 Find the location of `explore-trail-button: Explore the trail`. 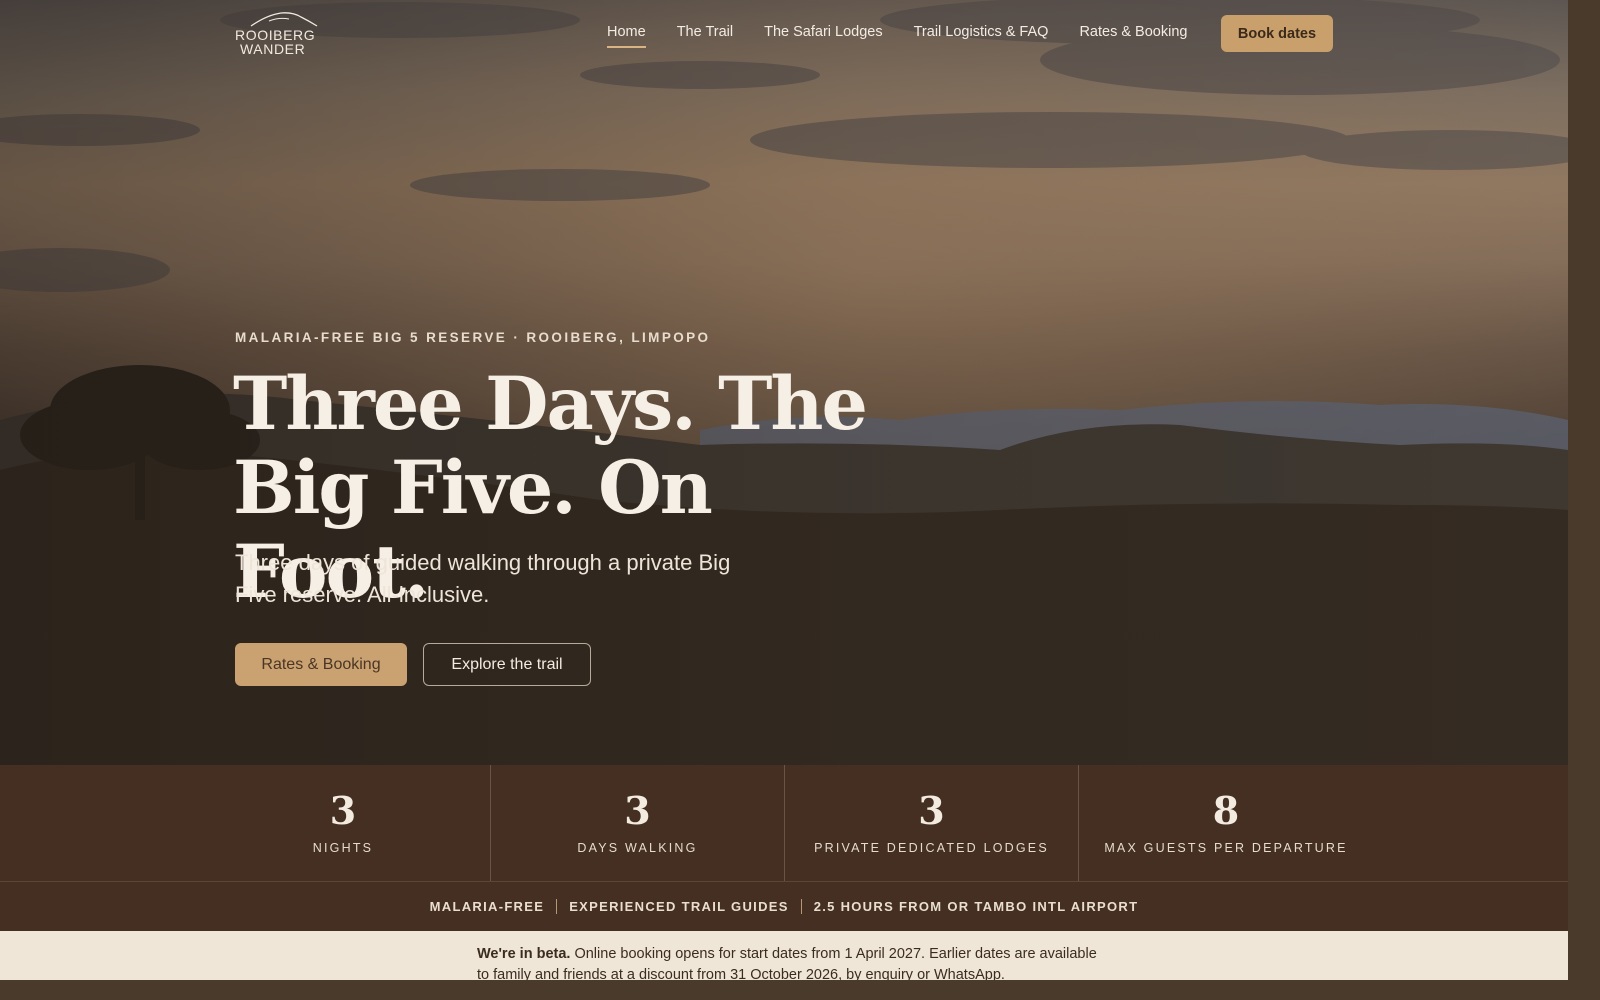

explore-trail-button: Explore the trail is located at coordinates (507, 664).